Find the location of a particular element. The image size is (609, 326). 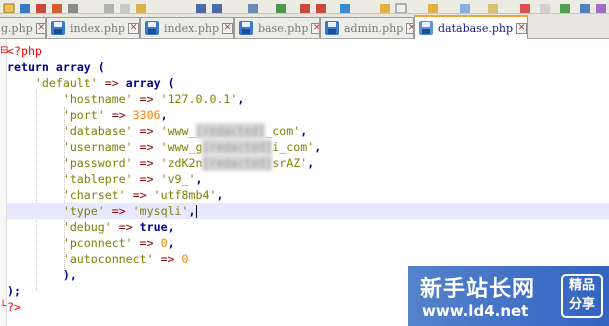

tab-label: database.php is located at coordinates (475, 28).